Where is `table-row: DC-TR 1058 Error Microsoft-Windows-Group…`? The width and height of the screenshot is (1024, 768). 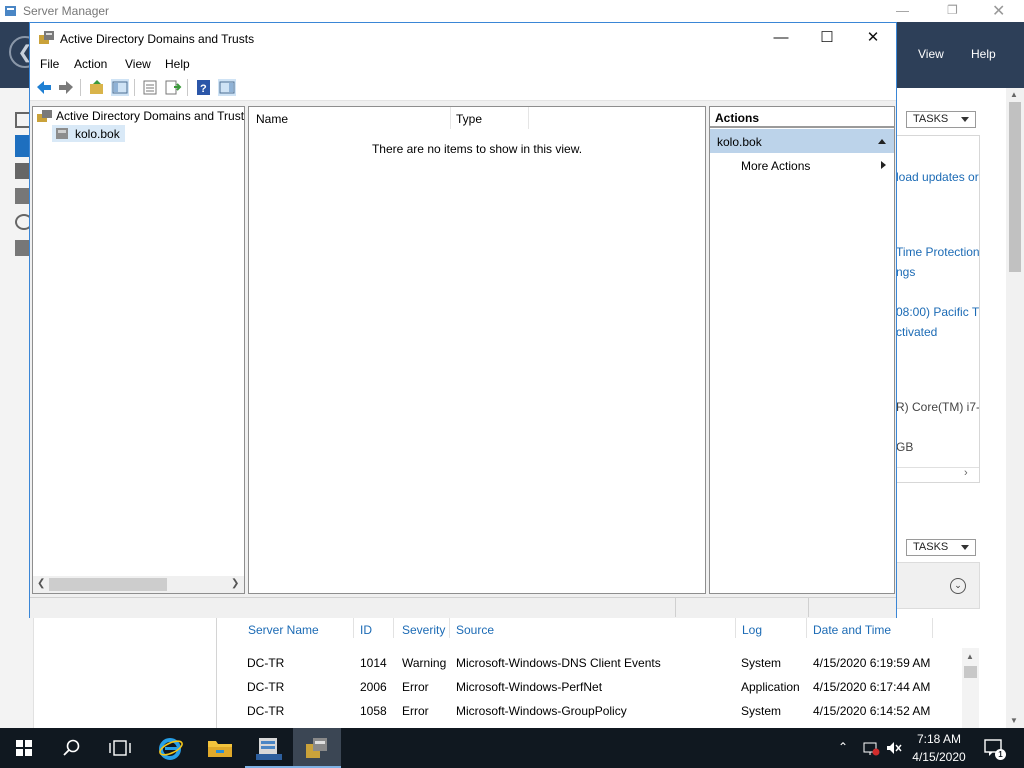 table-row: DC-TR 1058 Error Microsoft-Windows-Group… is located at coordinates (602, 716).